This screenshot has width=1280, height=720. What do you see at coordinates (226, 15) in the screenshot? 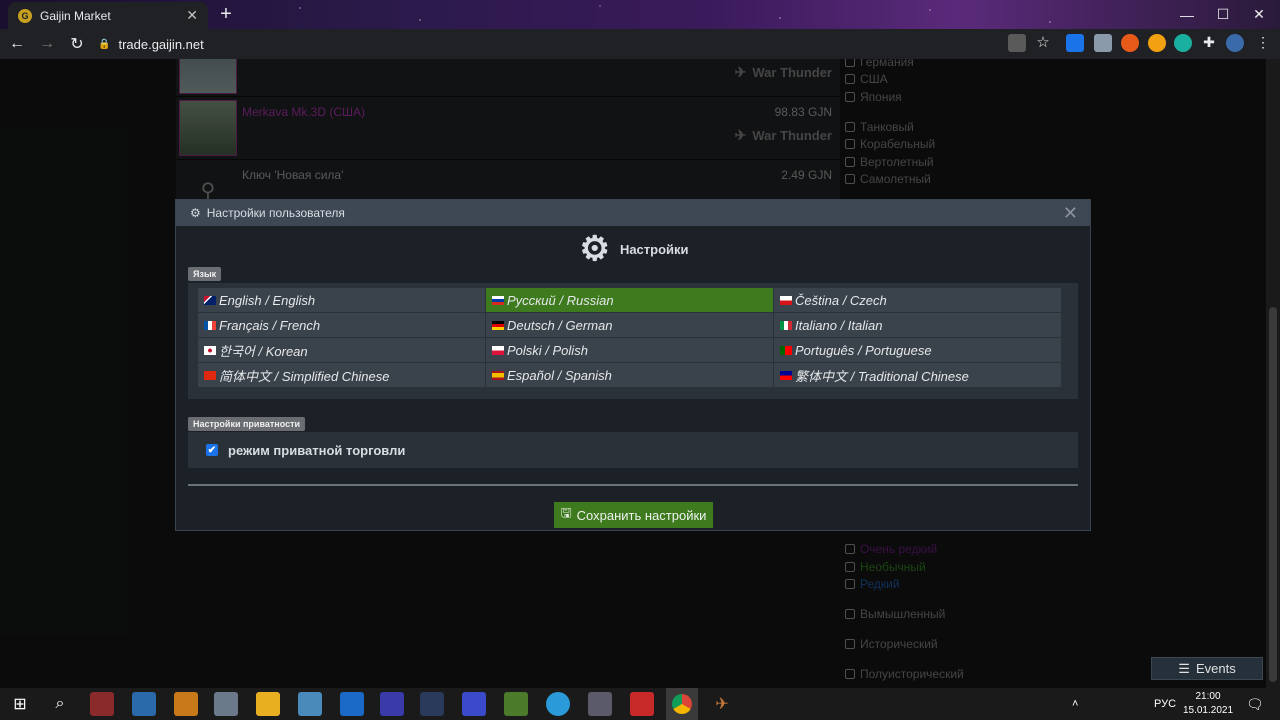
I see `new-tab-button: +` at bounding box center [226, 15].